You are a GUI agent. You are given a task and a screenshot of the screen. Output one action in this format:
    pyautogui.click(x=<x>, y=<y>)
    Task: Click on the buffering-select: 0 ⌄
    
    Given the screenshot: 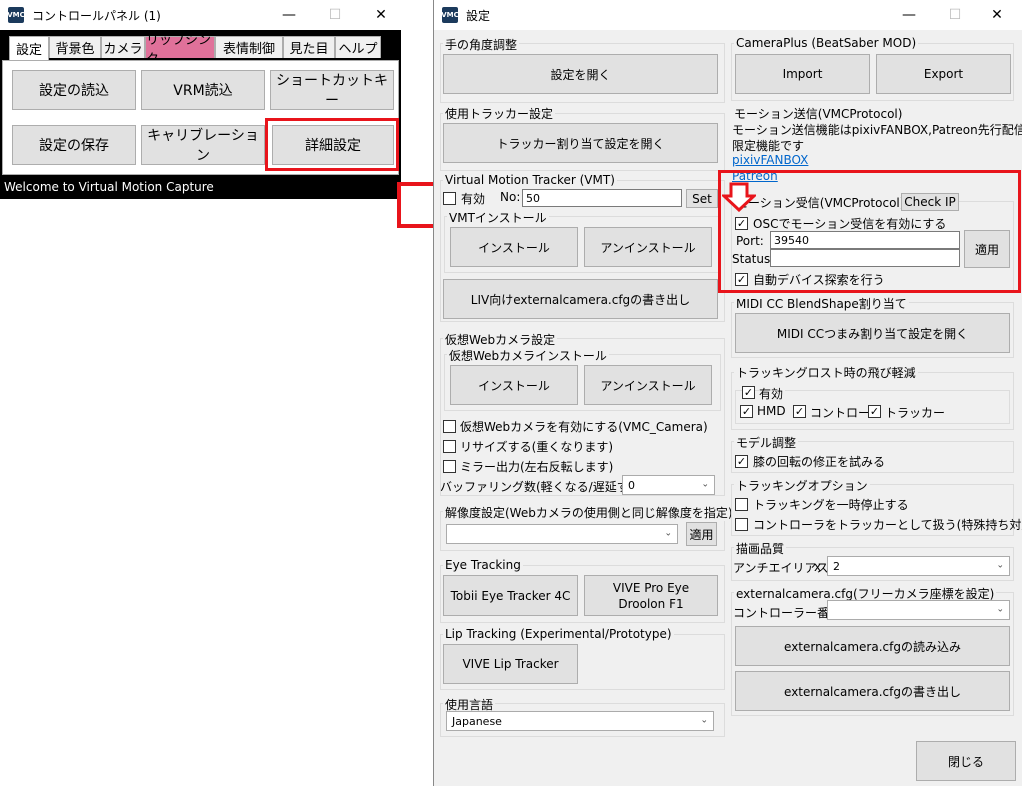 What is the action you would take?
    pyautogui.click(x=668, y=485)
    